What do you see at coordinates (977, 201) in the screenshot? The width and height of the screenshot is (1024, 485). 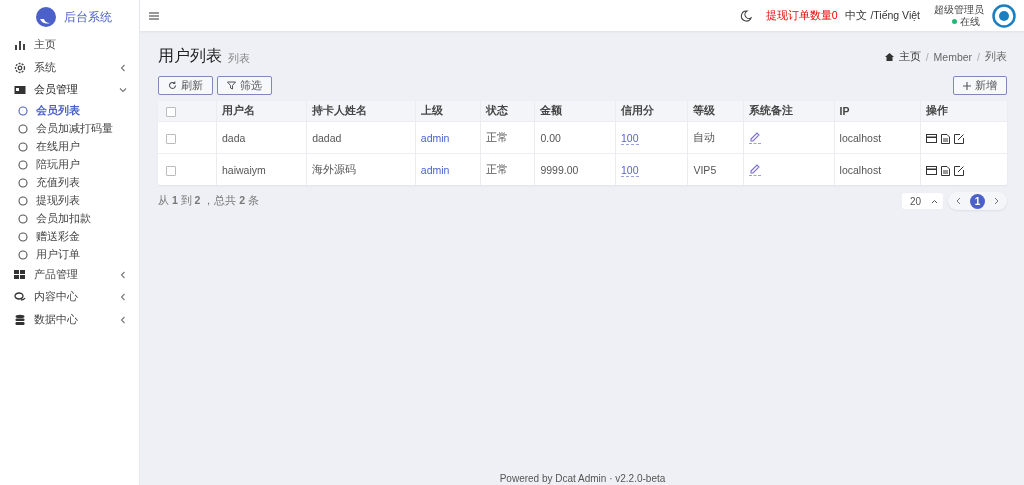 I see `page-button: 1` at bounding box center [977, 201].